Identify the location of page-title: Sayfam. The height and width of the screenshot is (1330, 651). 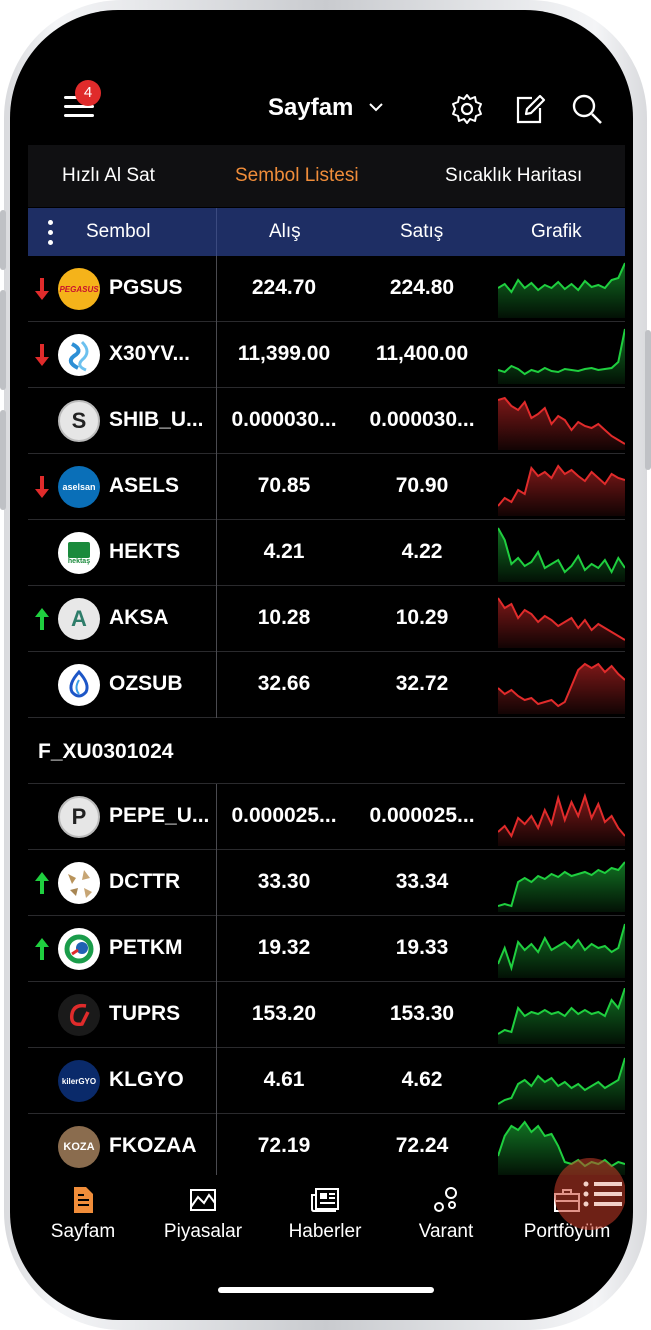
(310, 108).